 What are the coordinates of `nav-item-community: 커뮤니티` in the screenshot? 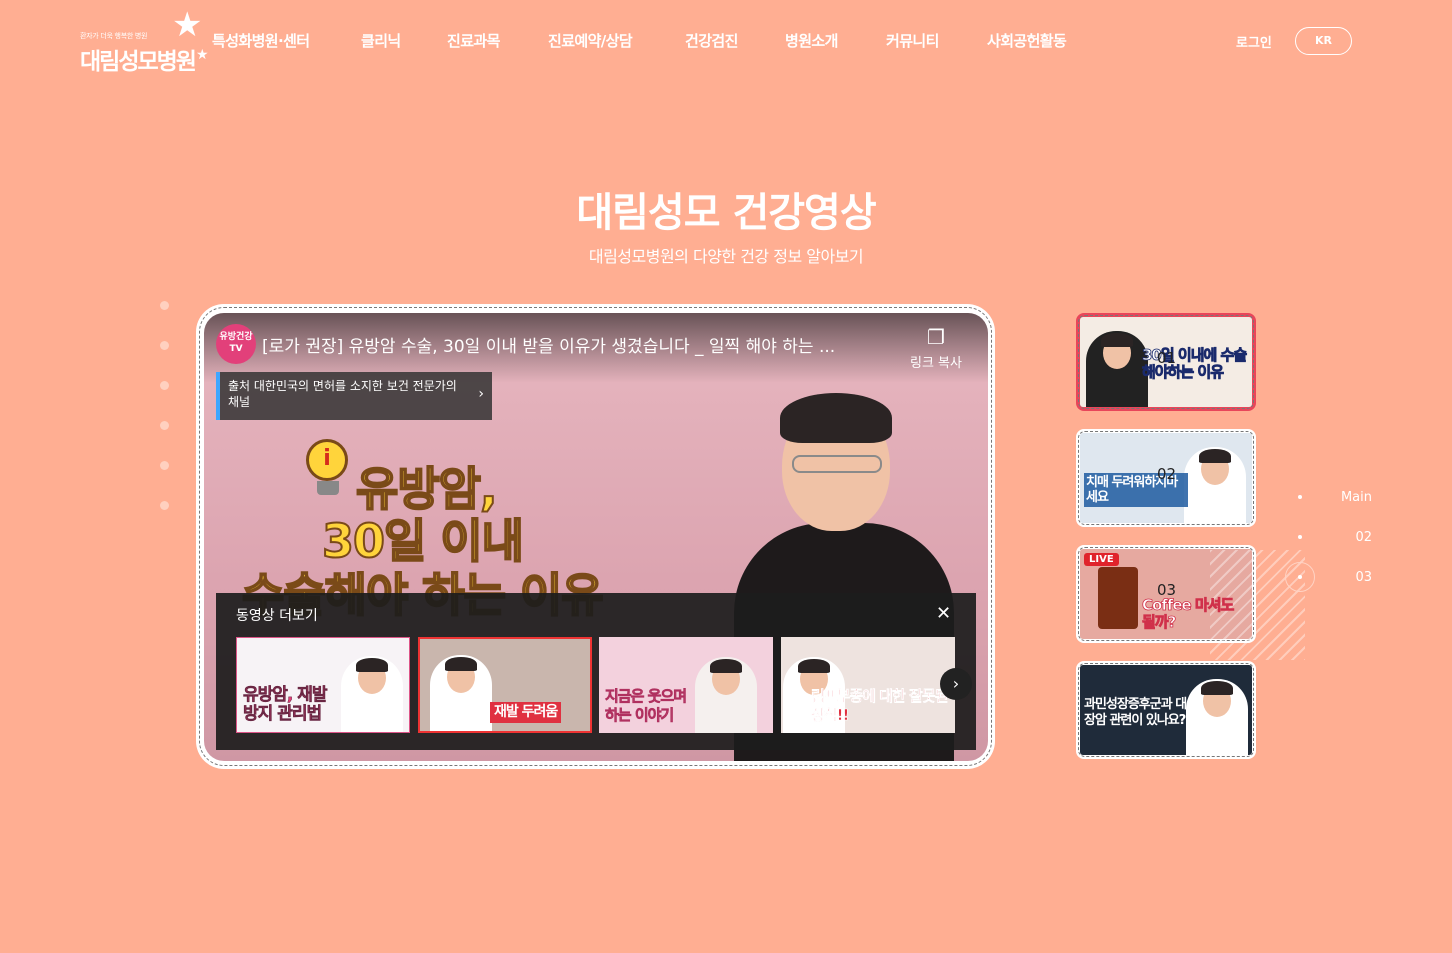 It's located at (912, 40).